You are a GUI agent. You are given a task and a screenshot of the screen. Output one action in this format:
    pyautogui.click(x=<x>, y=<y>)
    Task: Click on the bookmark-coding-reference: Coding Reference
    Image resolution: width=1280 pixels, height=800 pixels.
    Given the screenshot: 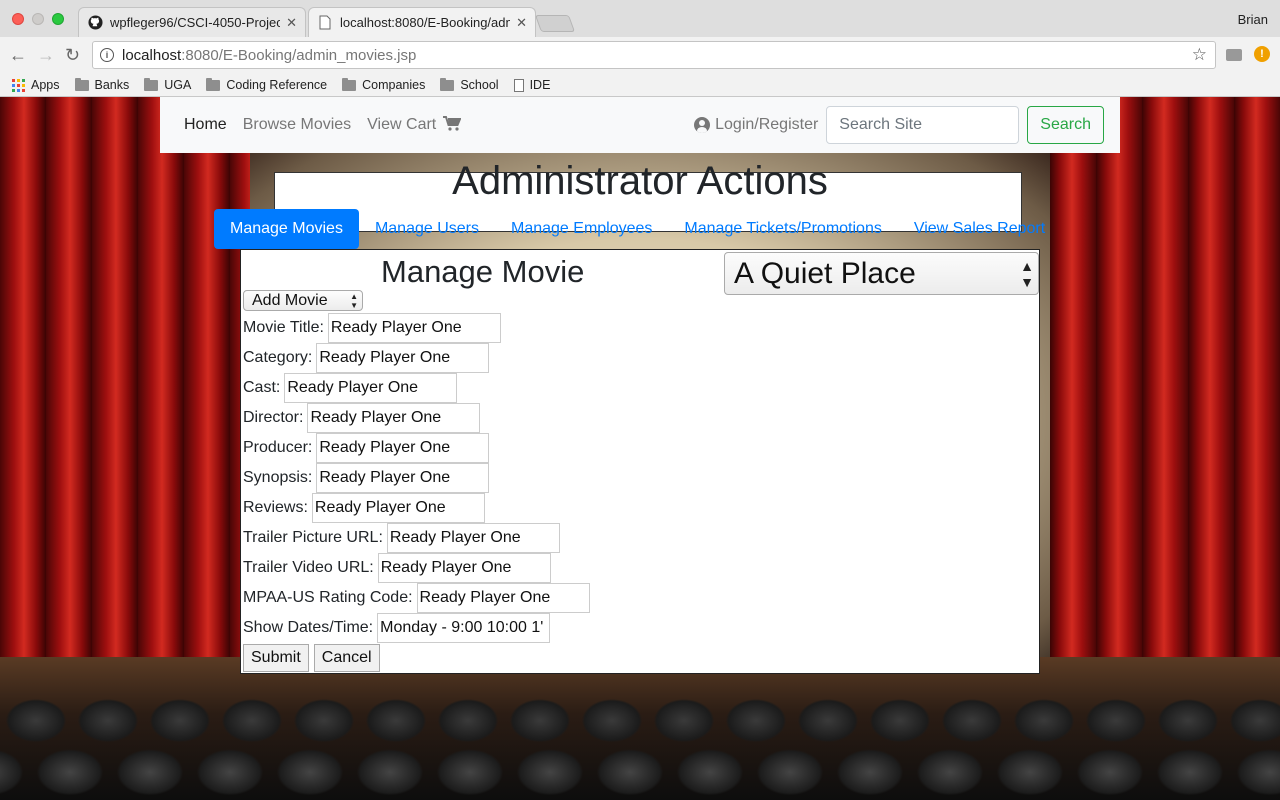 What is the action you would take?
    pyautogui.click(x=267, y=84)
    